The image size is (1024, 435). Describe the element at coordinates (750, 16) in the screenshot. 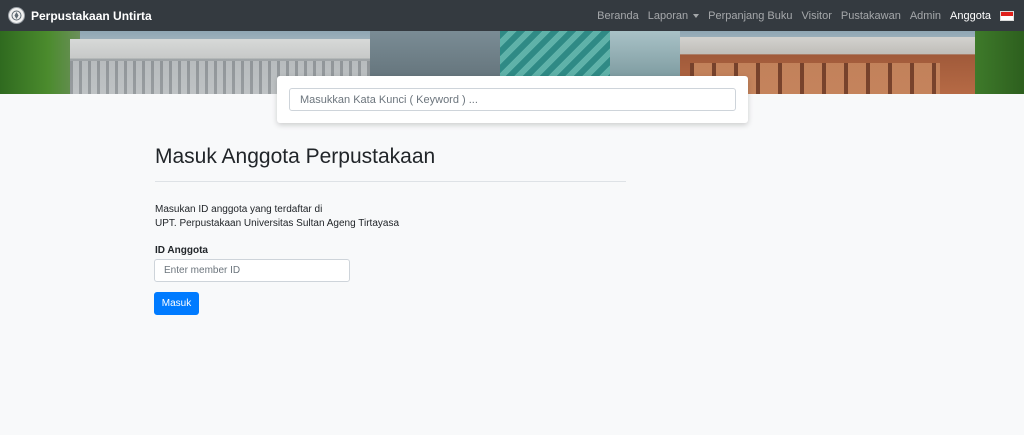

I see `nav-item-perpanjang-buku: Perpanjang Buku` at that location.